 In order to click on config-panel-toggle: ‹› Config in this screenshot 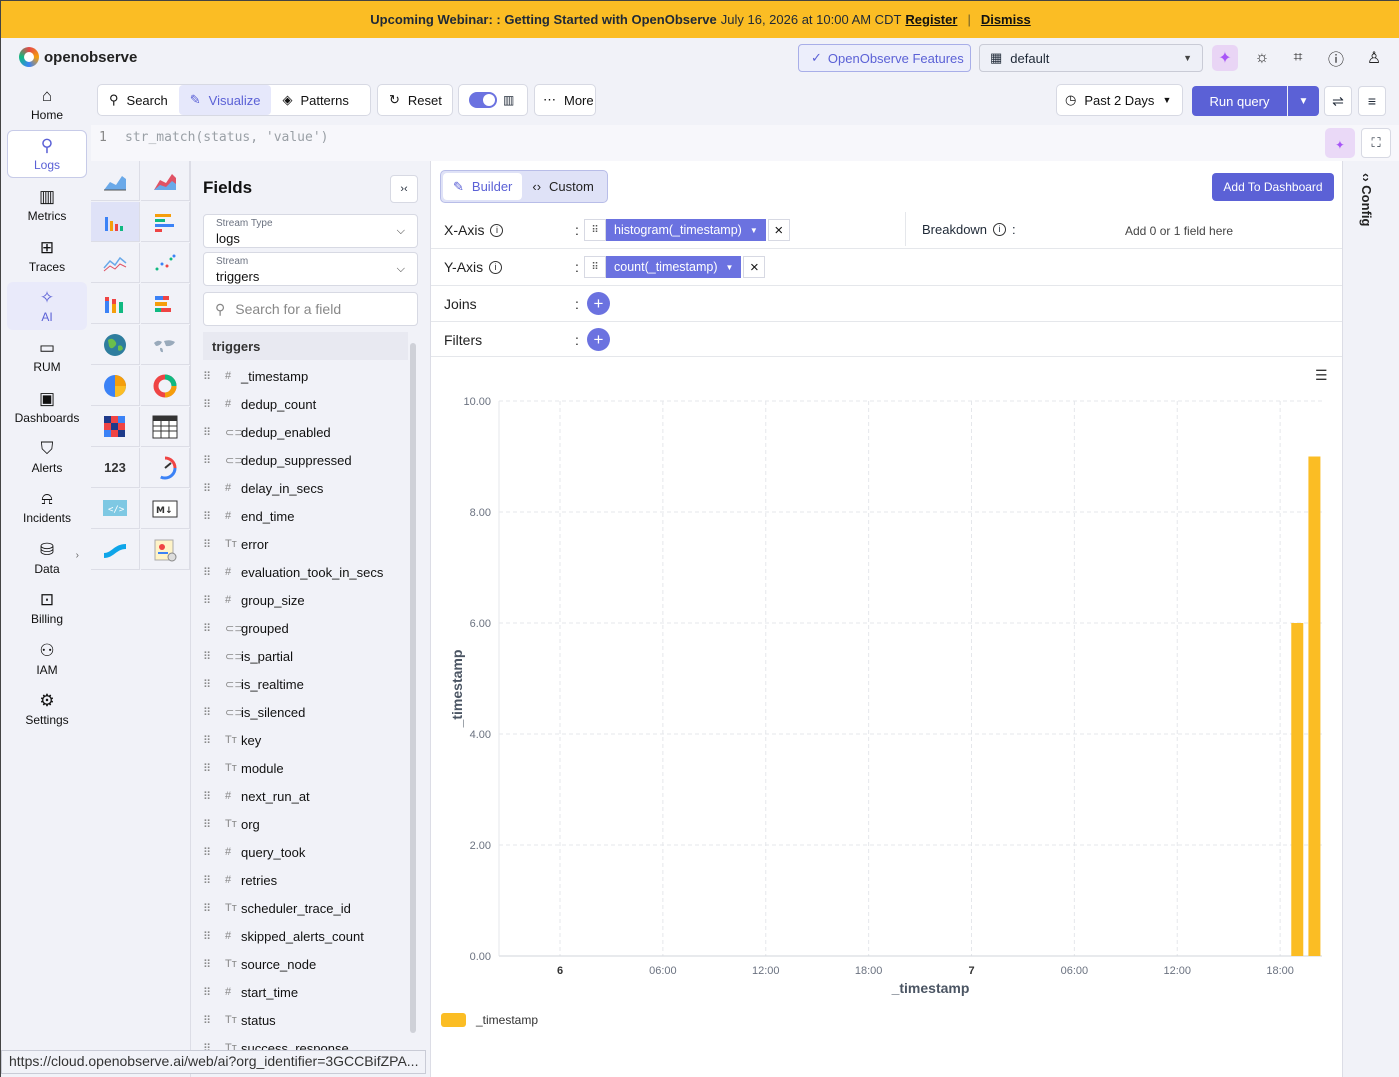, I will do `click(1370, 619)`.